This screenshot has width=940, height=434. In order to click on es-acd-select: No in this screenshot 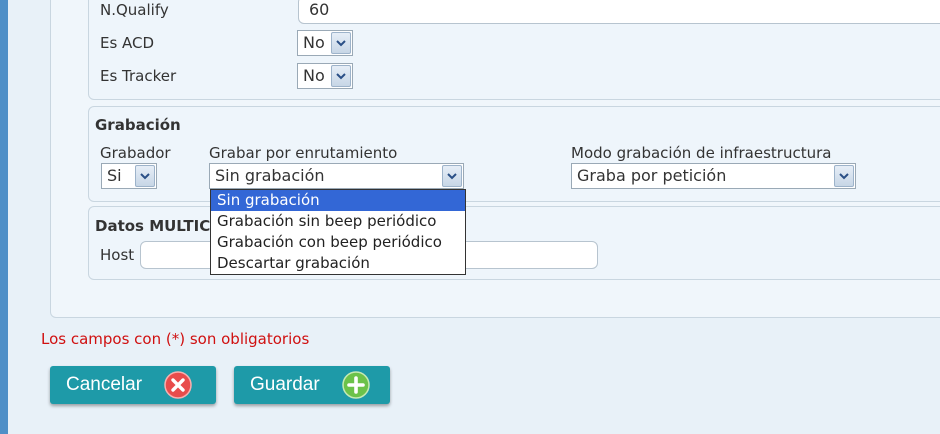, I will do `click(325, 43)`.